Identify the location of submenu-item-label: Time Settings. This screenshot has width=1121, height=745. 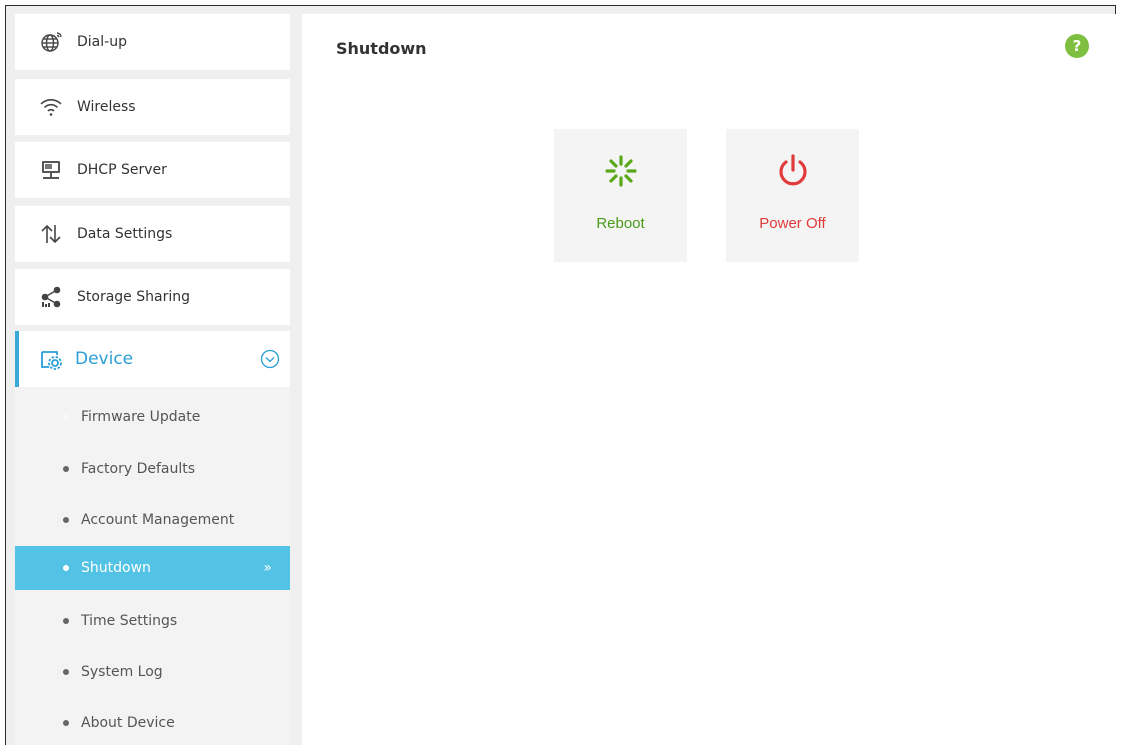
(129, 621).